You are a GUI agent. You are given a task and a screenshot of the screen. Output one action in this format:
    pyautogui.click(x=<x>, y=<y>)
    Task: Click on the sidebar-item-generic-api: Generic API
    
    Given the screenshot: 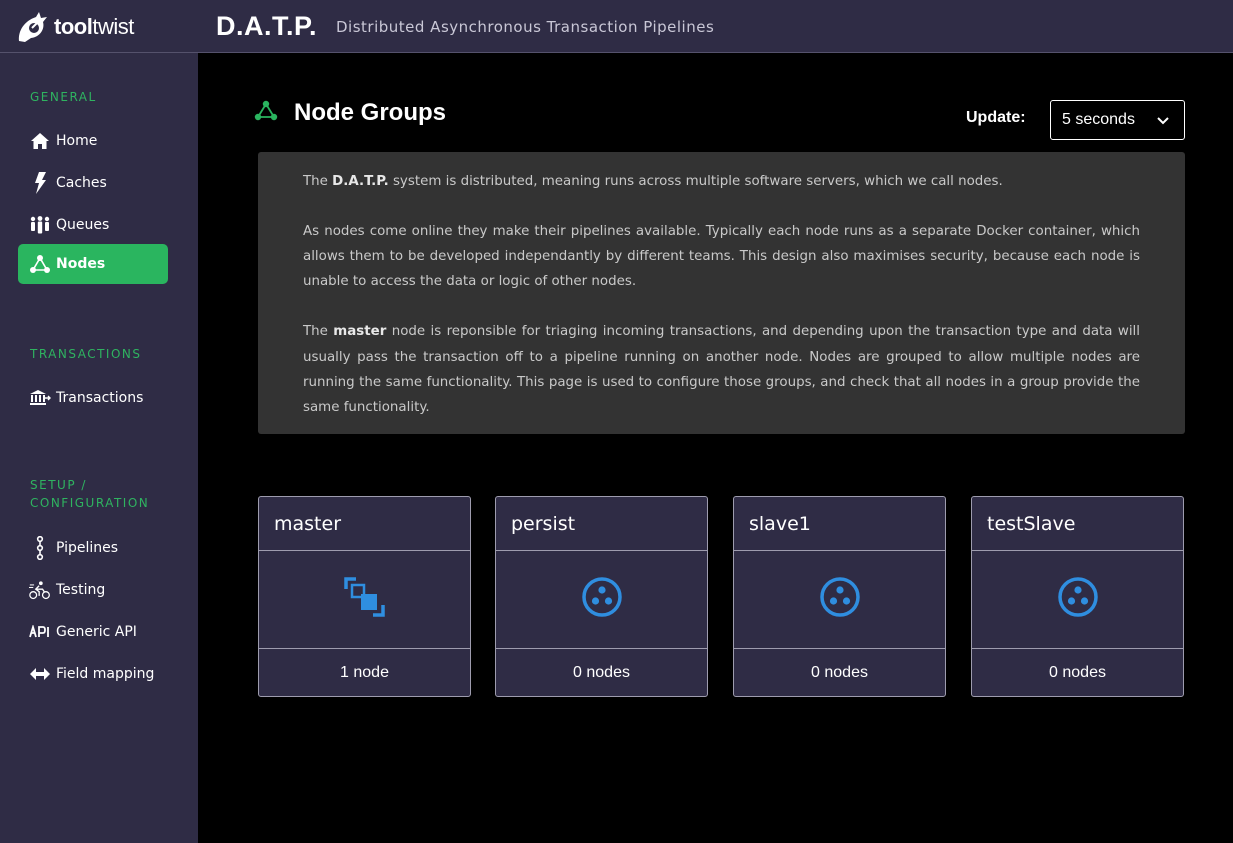 What is the action you would take?
    pyautogui.click(x=93, y=632)
    